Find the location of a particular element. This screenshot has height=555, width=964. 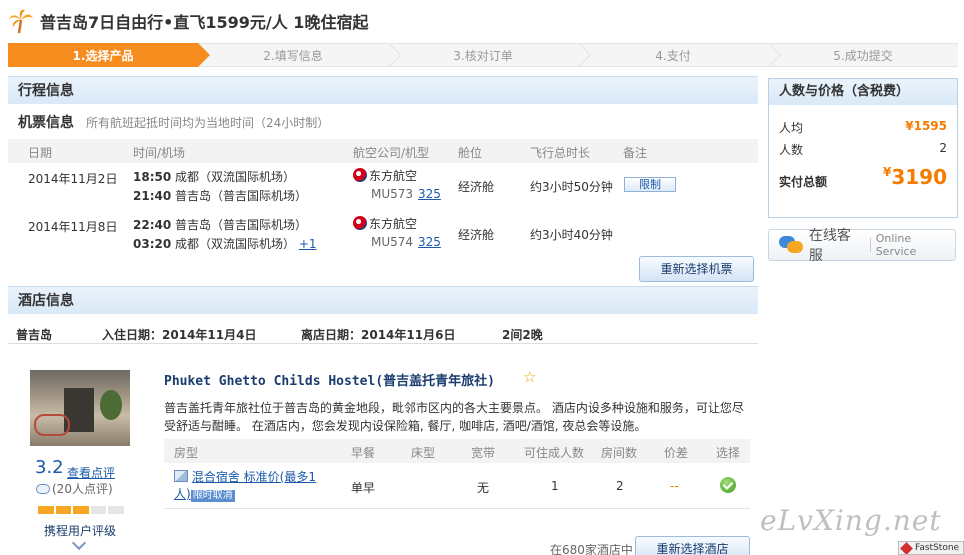

room-nights: 2间2晚 is located at coordinates (522, 335).